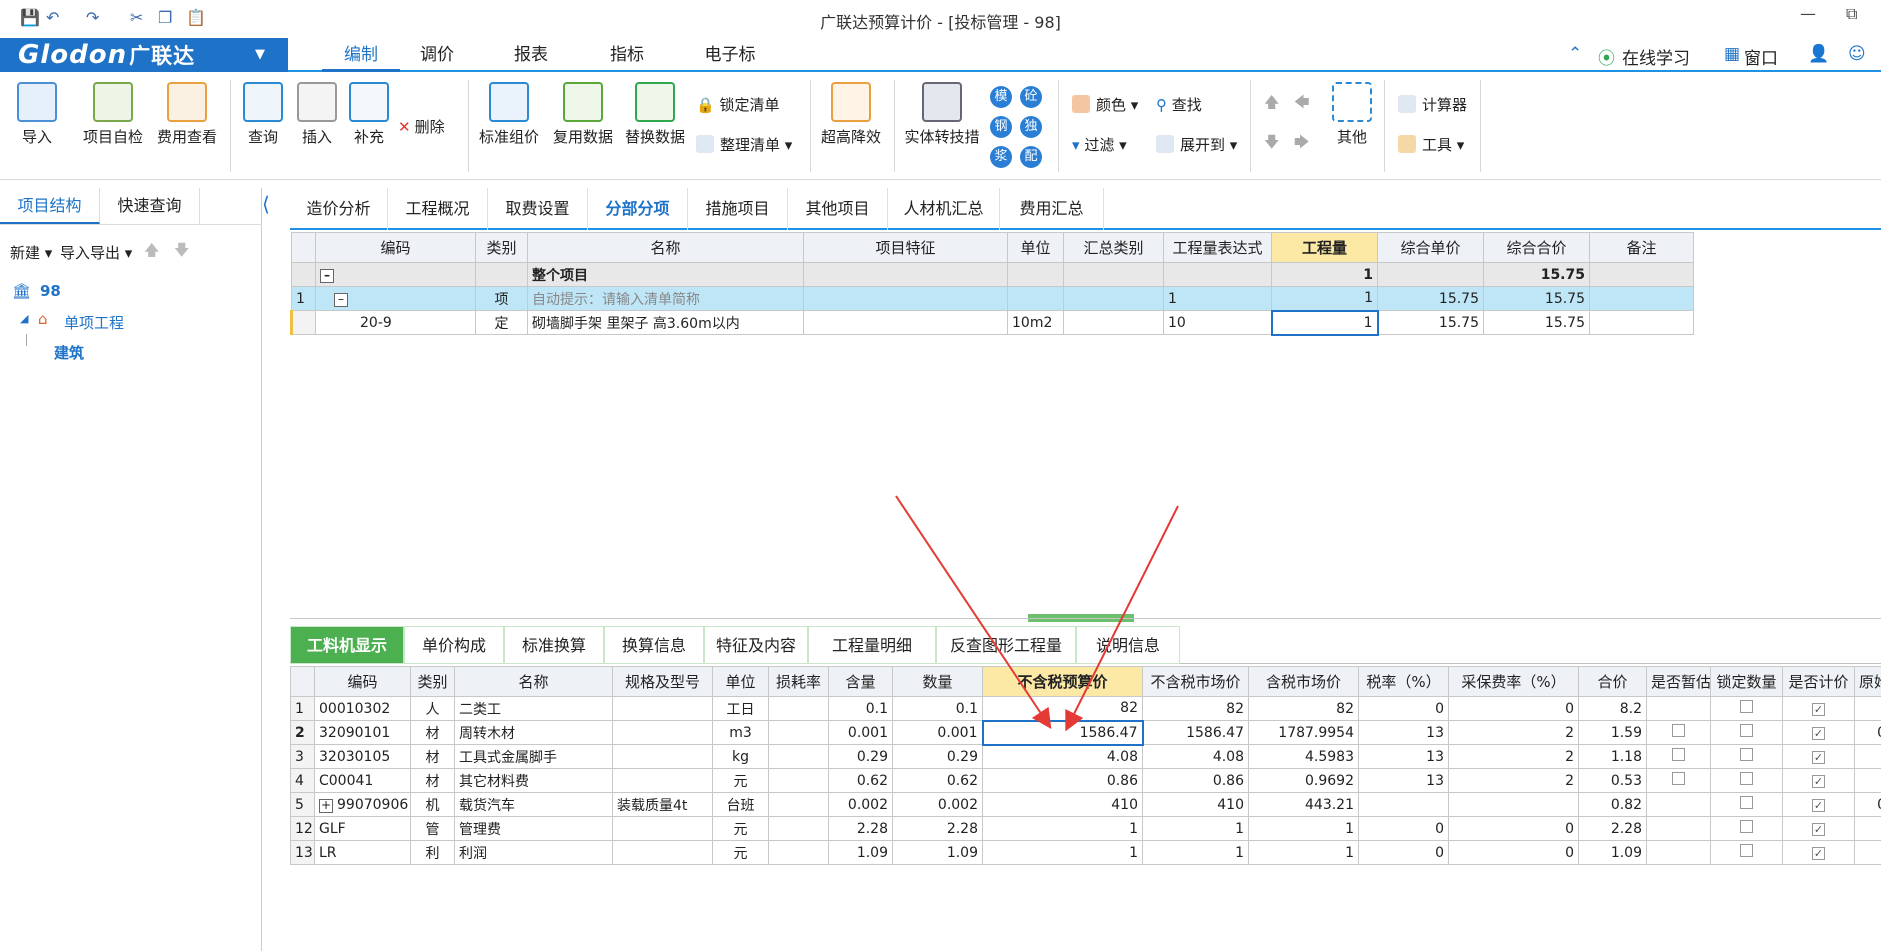 Image resolution: width=1881 pixels, height=951 pixels. I want to click on cell-name: 工具式金属脚手, so click(533, 756).